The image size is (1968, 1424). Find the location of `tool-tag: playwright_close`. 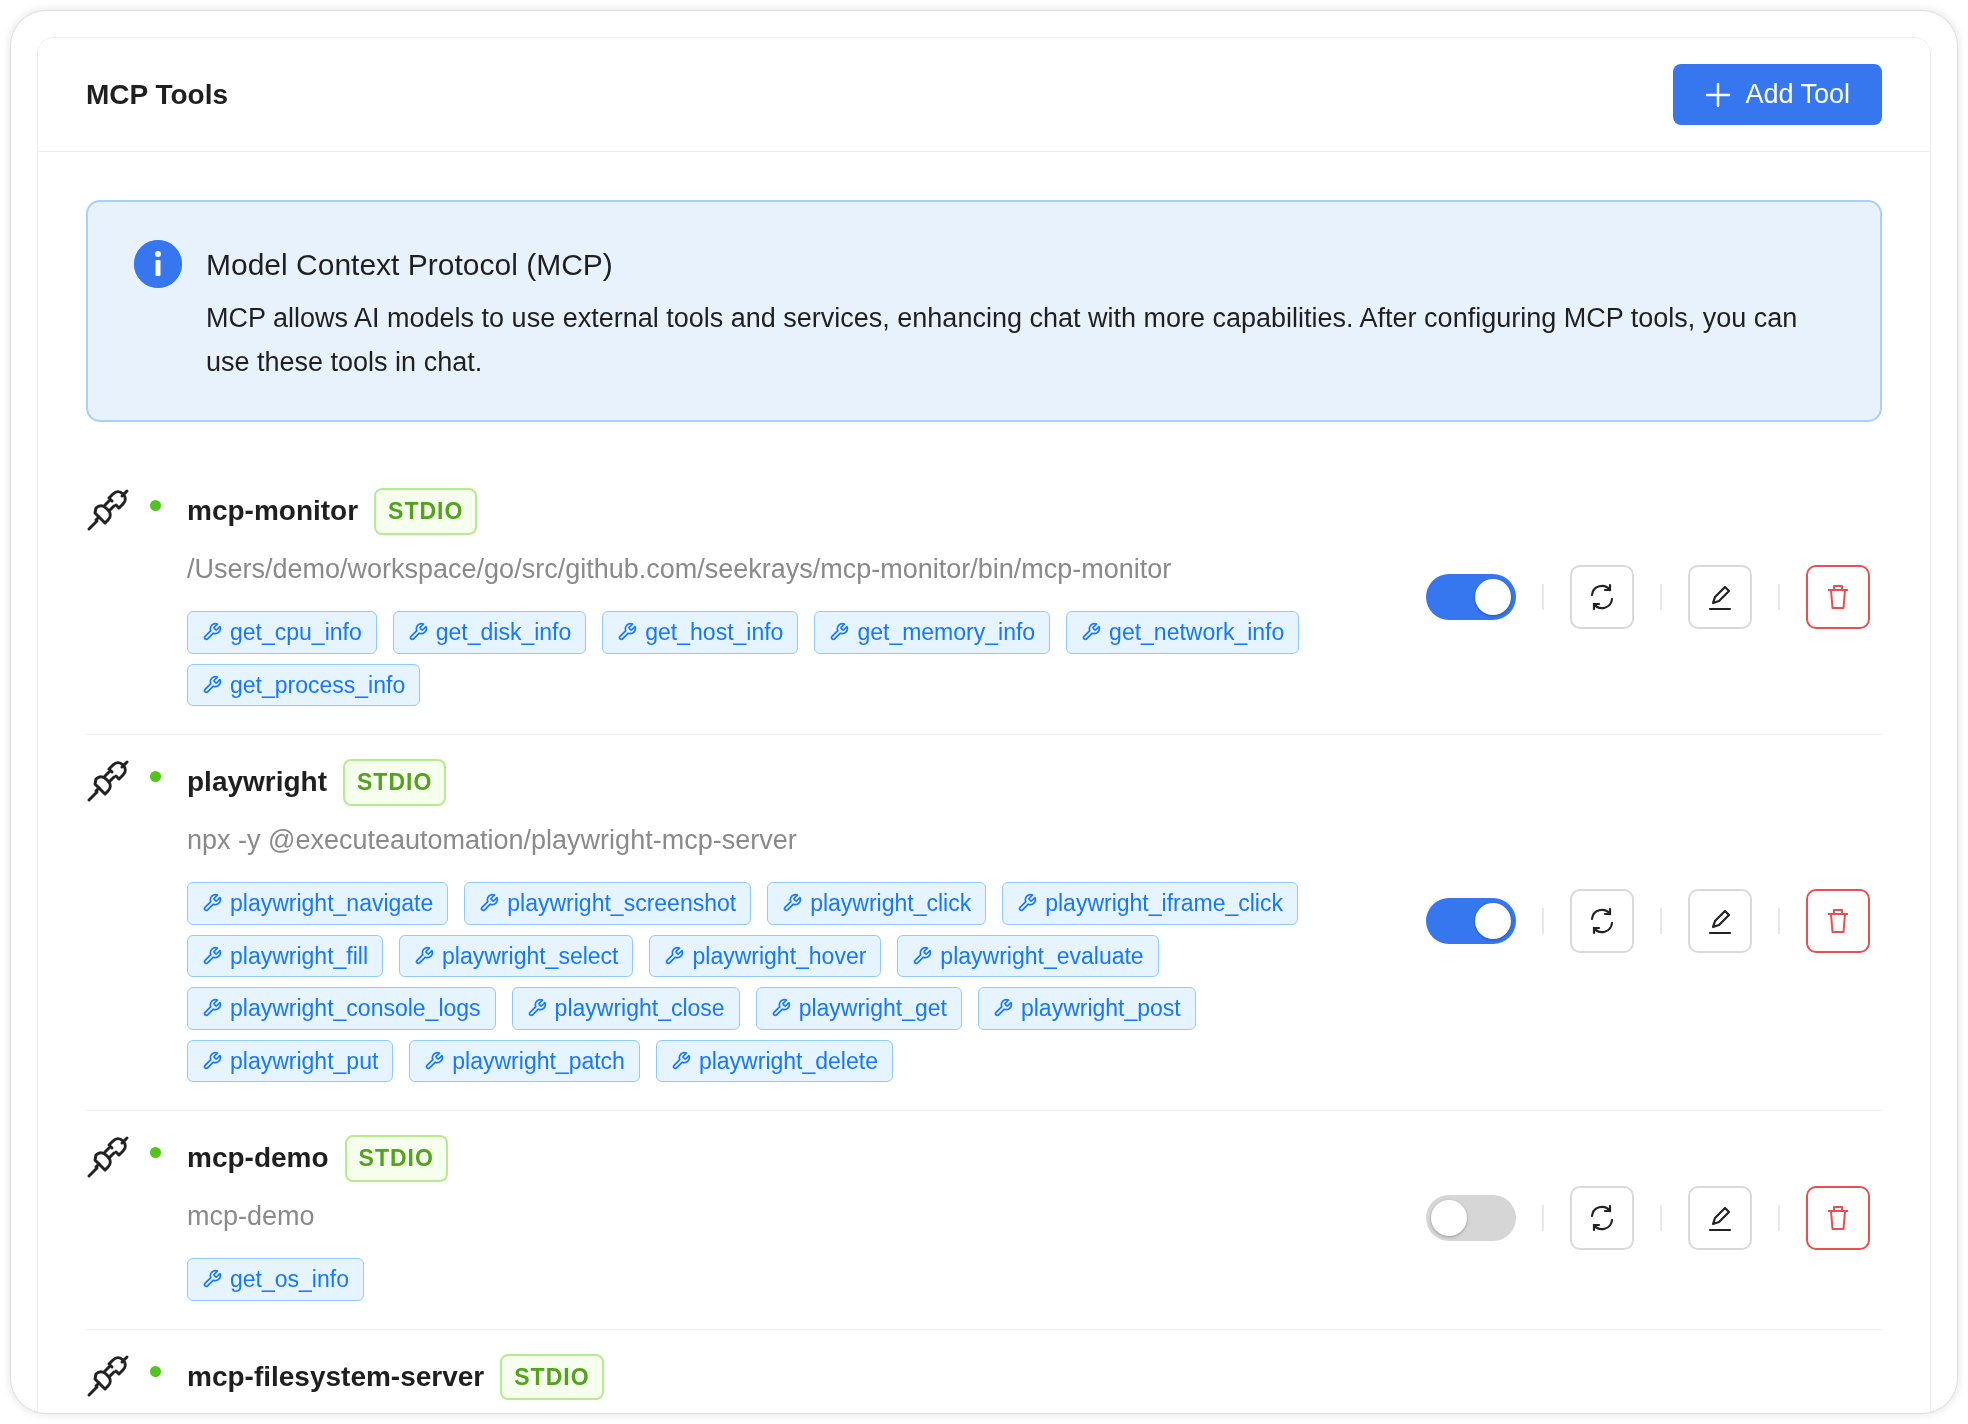

tool-tag: playwright_close is located at coordinates (625, 1008).